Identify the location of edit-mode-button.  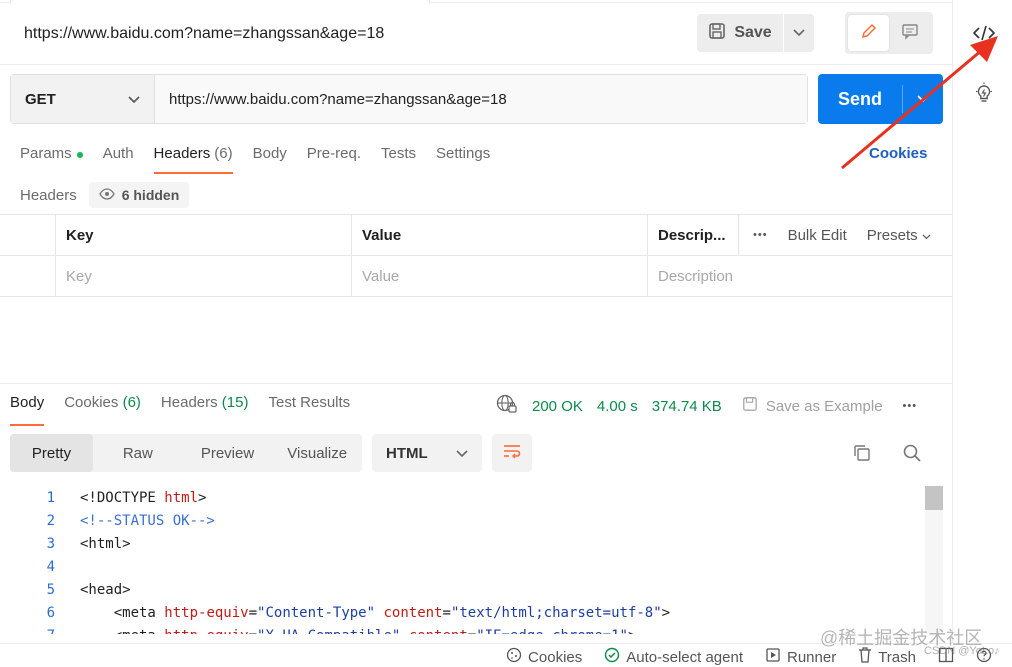
(868, 33).